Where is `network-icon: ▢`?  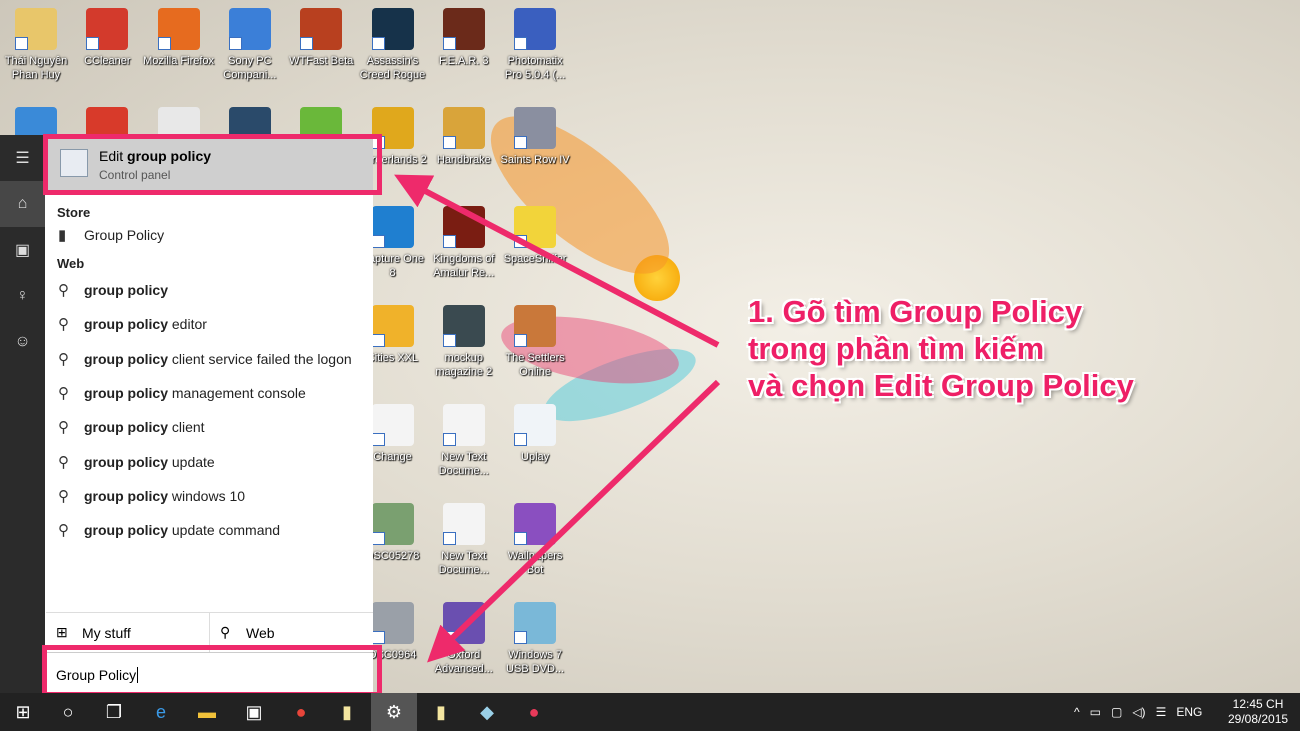
network-icon: ▢ is located at coordinates (1116, 712).